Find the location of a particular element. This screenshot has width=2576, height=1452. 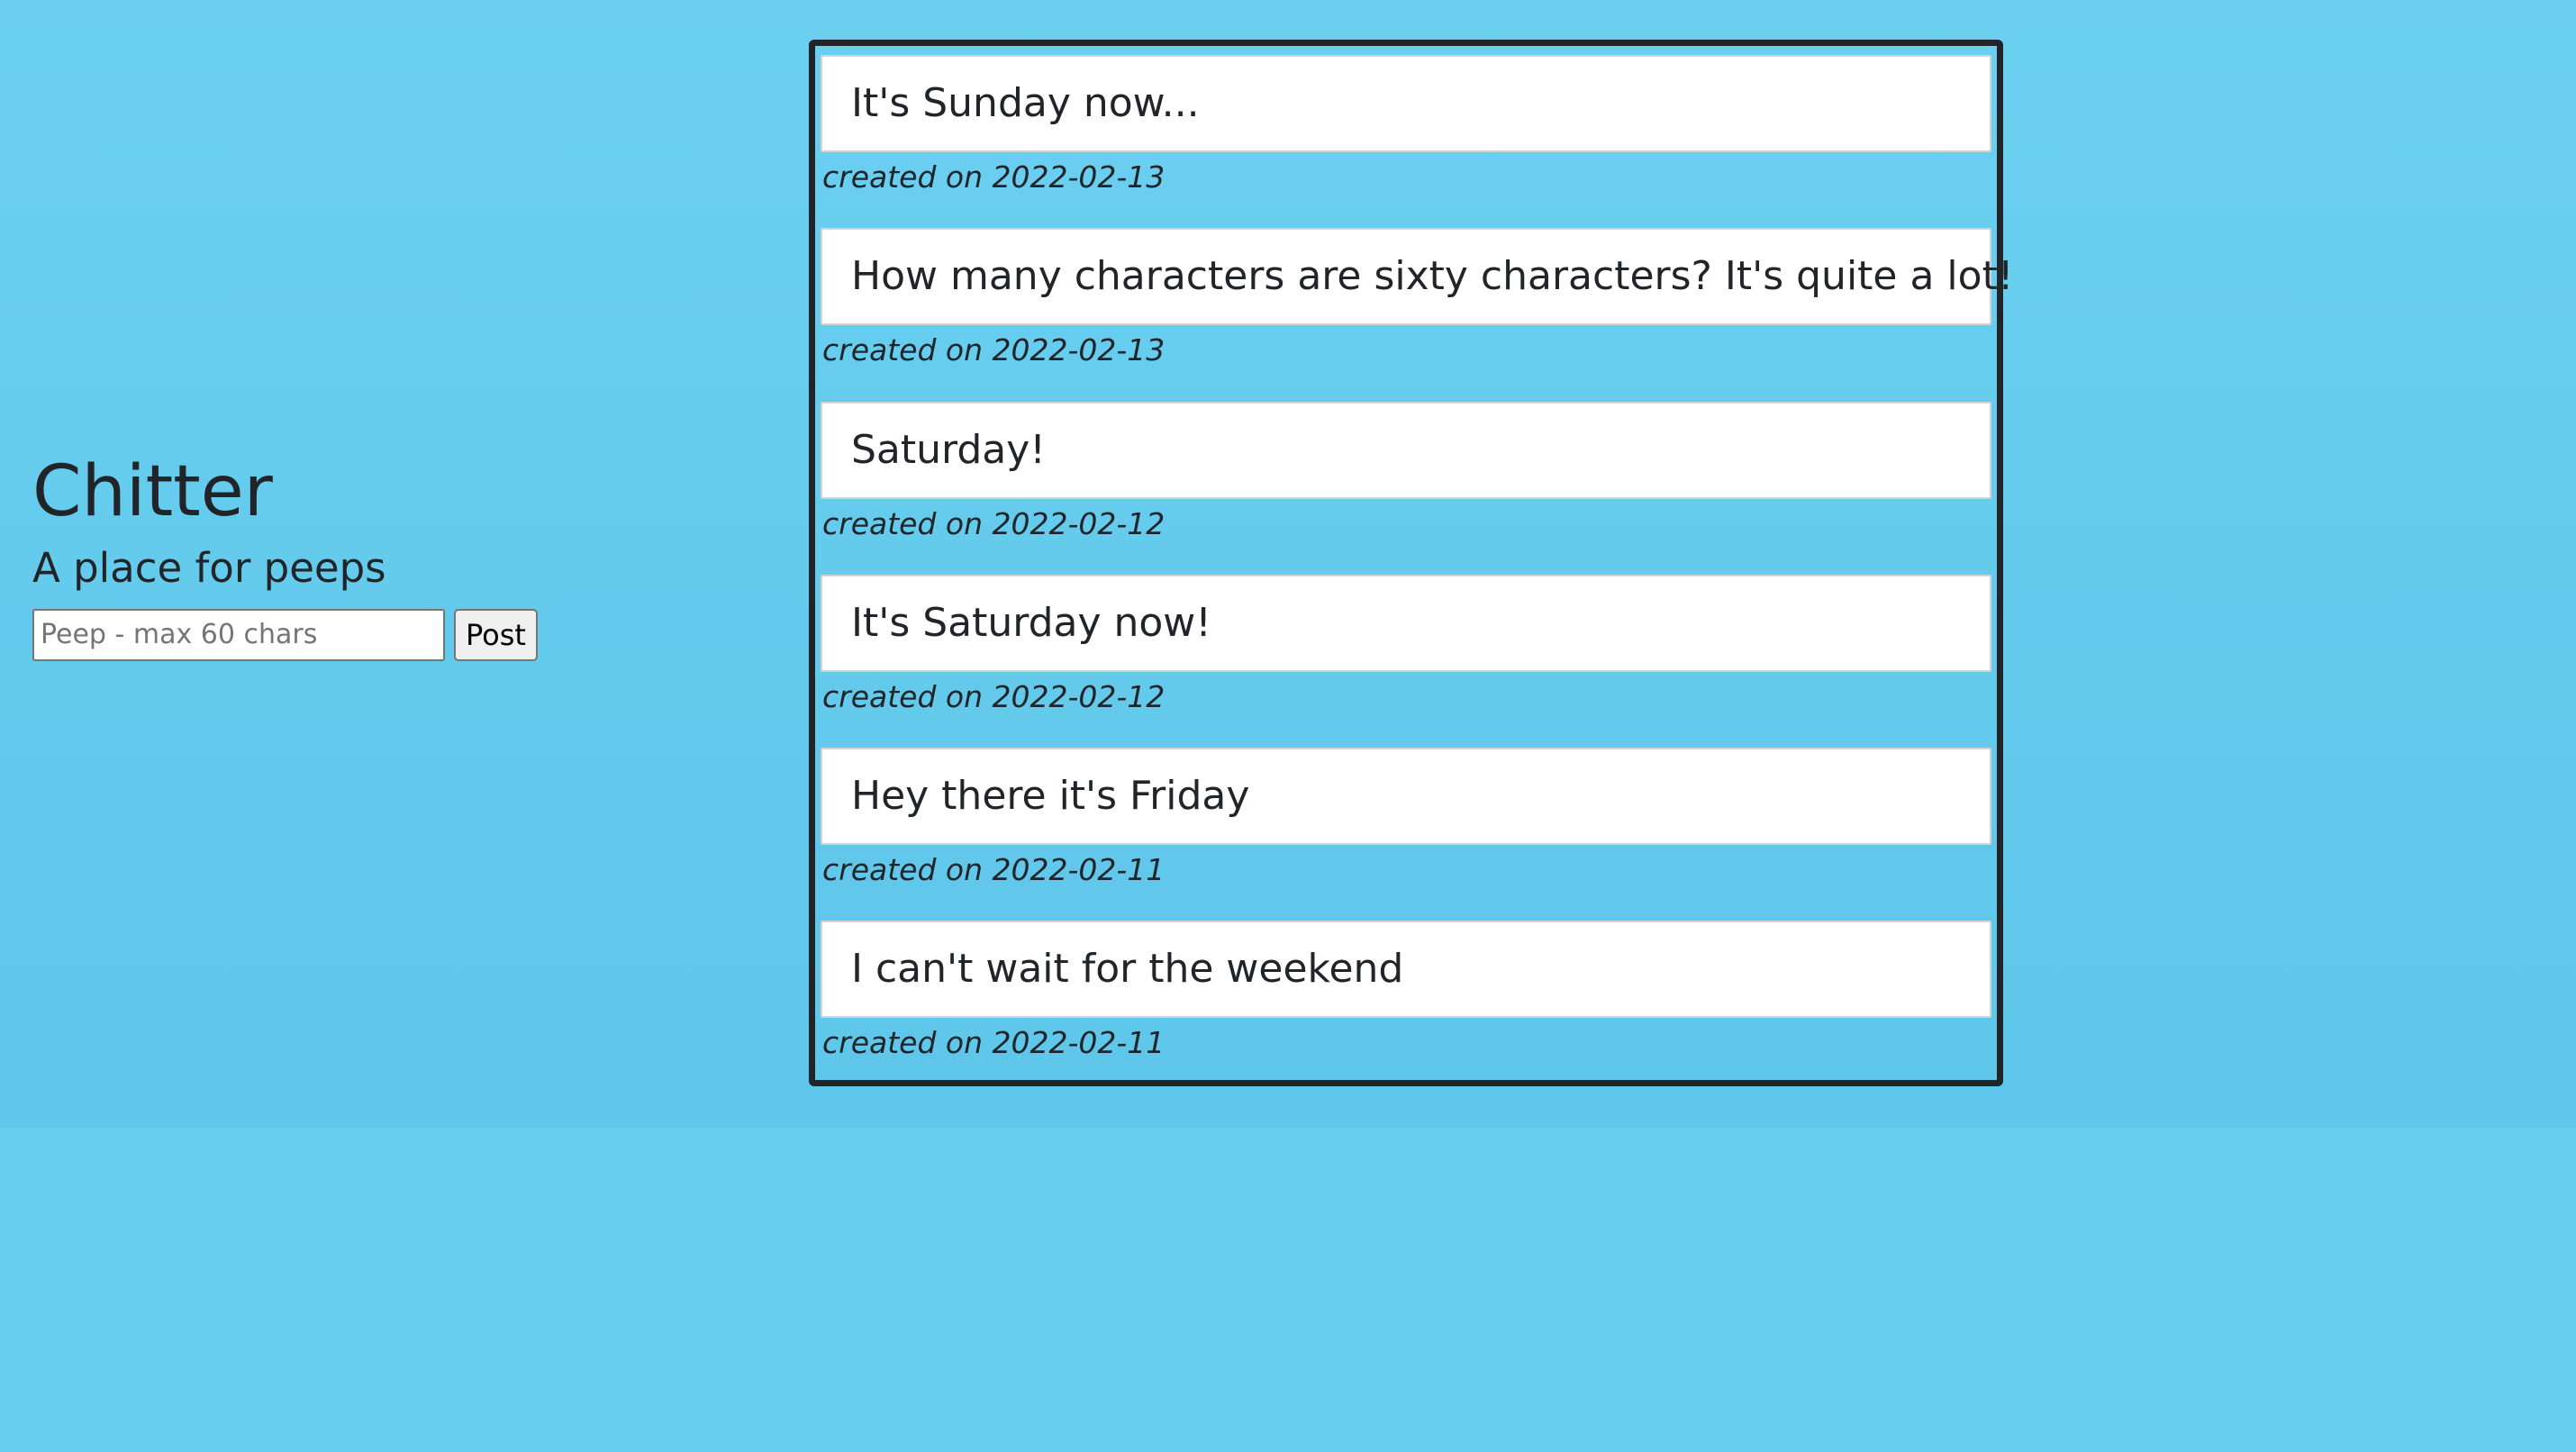

post-button: Post is located at coordinates (496, 634).